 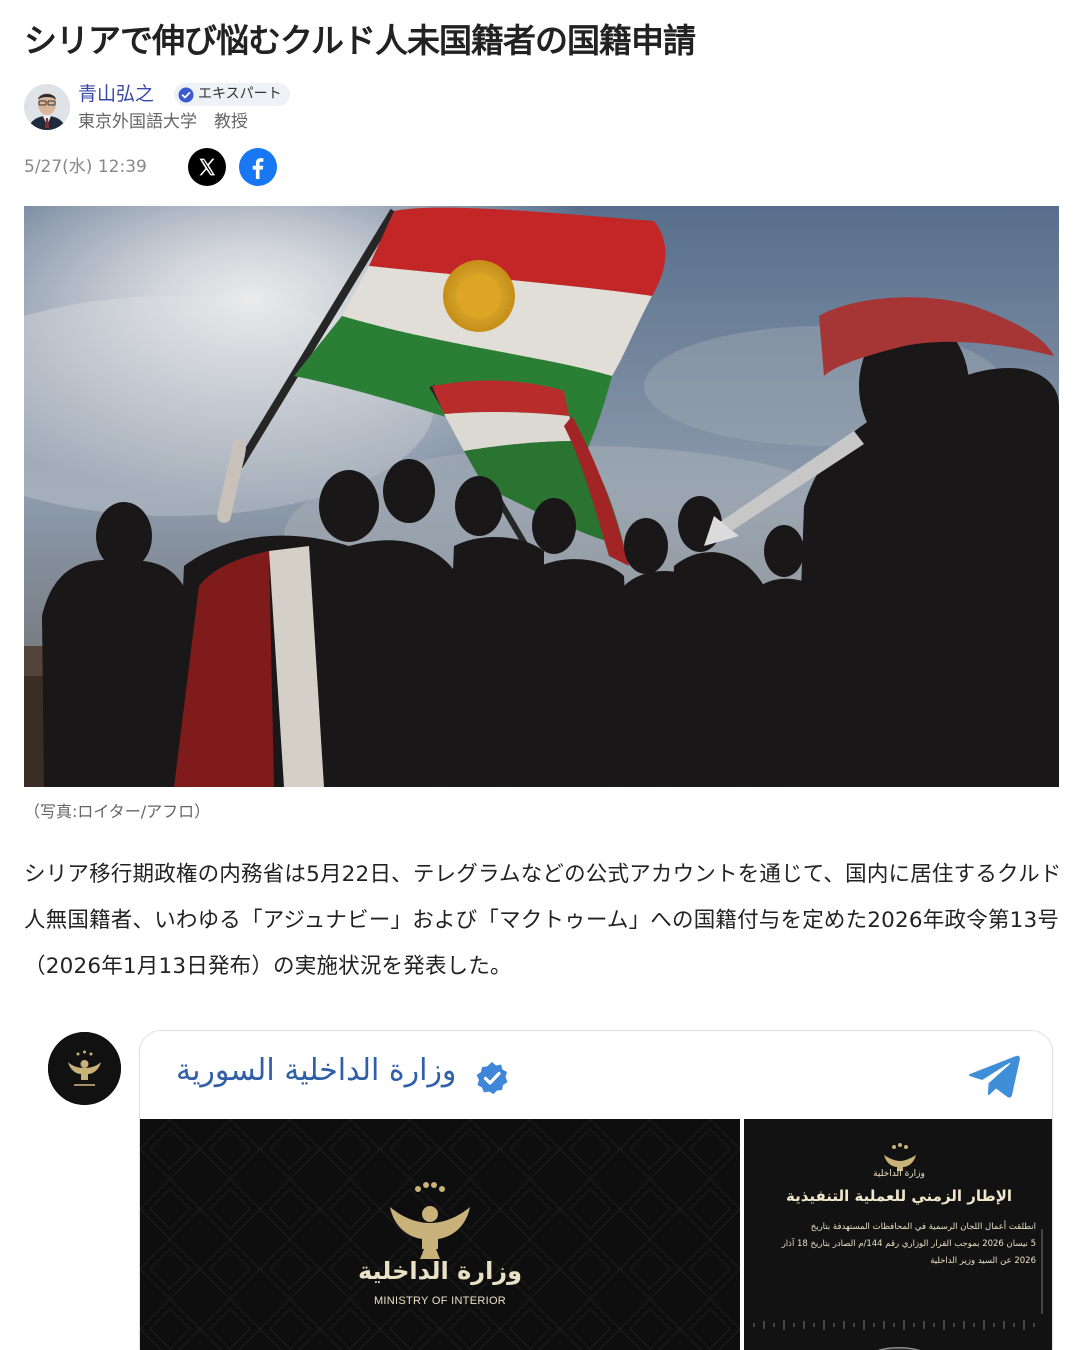 What do you see at coordinates (492, 1078) in the screenshot?
I see `verified-badge-icon` at bounding box center [492, 1078].